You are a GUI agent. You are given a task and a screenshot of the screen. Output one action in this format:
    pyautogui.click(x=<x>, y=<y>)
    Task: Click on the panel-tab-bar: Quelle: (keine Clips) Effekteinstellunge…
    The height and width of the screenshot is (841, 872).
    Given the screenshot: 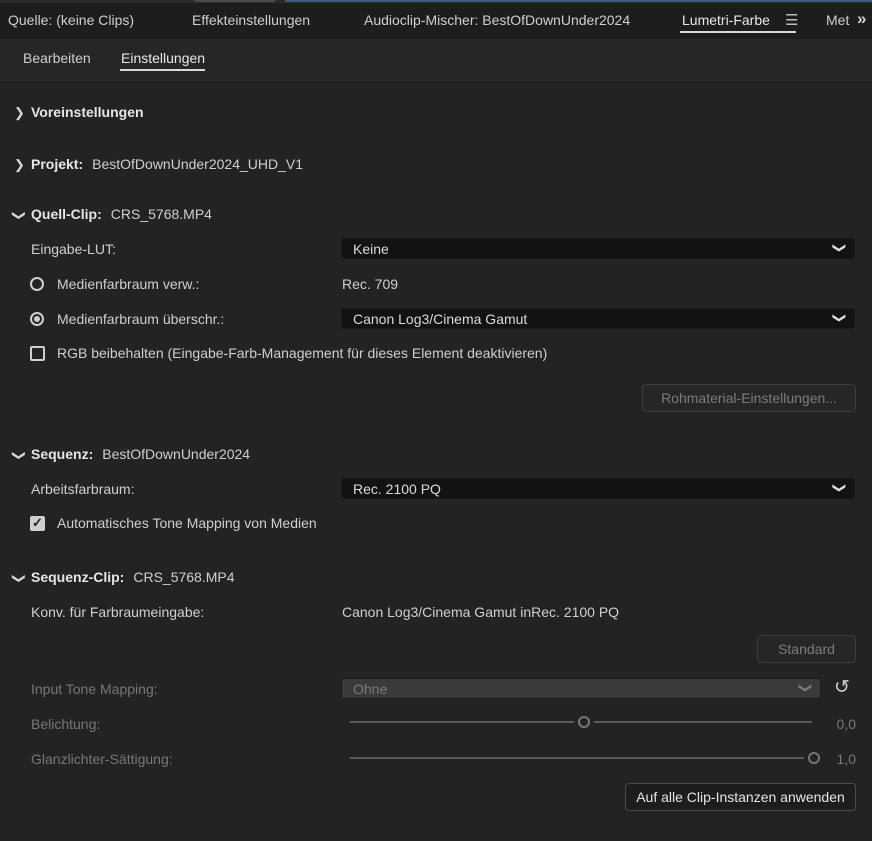 What is the action you would take?
    pyautogui.click(x=436, y=21)
    